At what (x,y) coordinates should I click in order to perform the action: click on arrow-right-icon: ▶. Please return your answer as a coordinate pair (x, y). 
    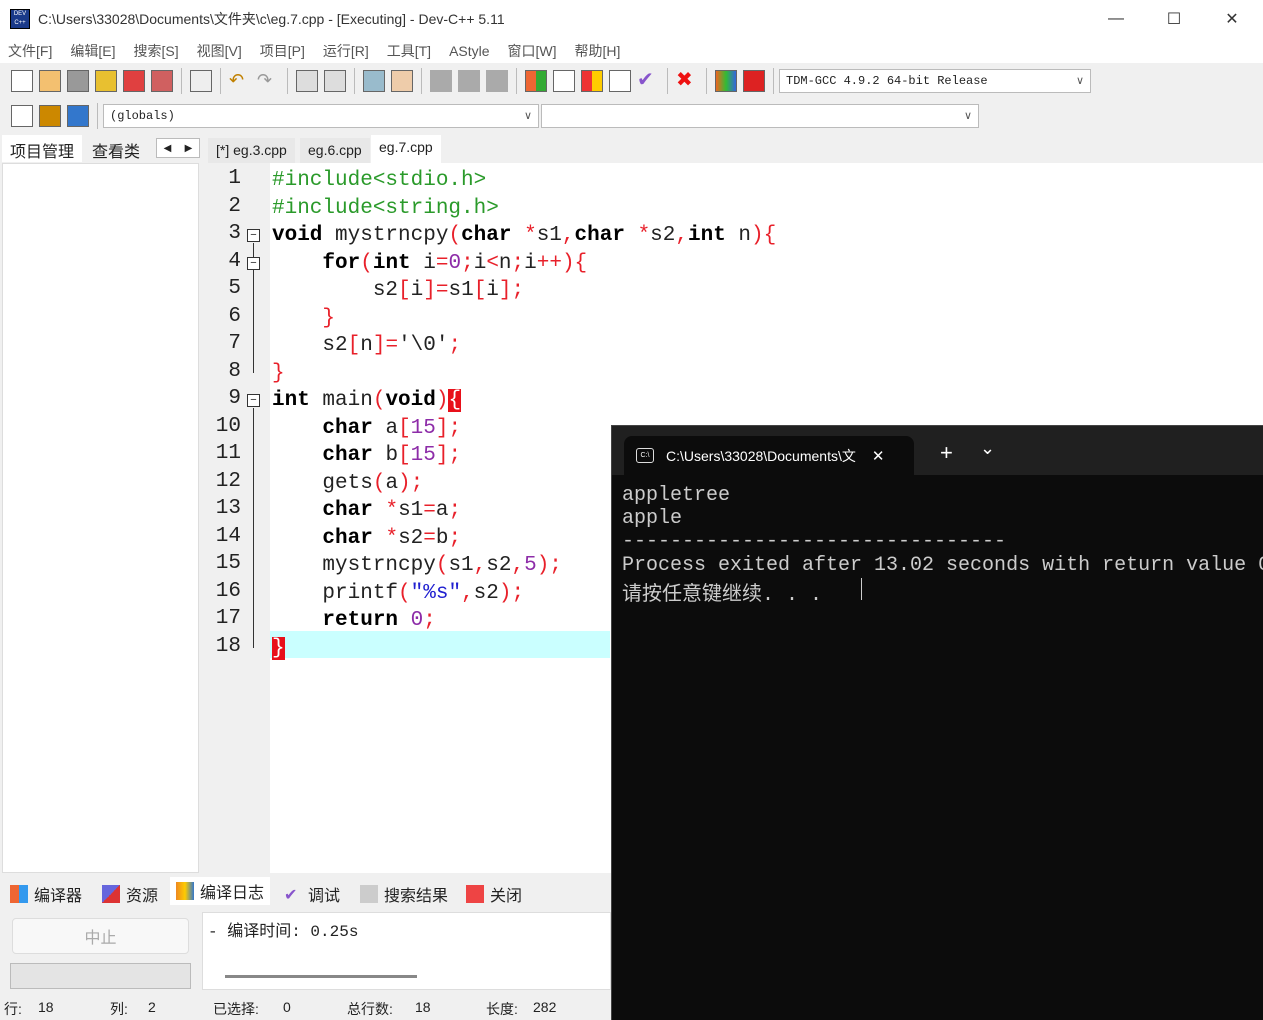
    Looking at the image, I should click on (189, 148).